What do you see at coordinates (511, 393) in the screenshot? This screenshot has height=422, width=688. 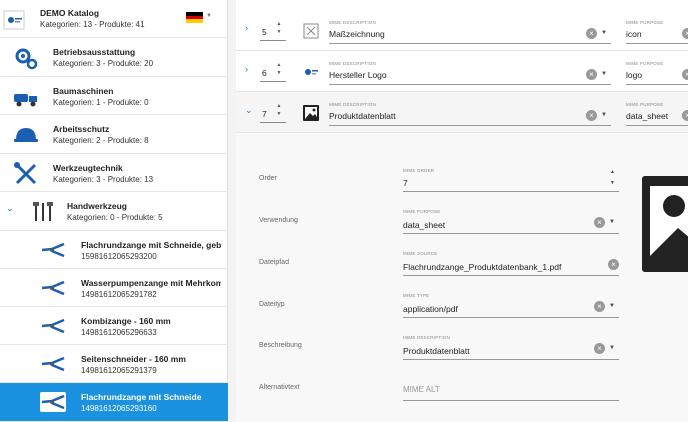 I see `alt-field: MIME ALT` at bounding box center [511, 393].